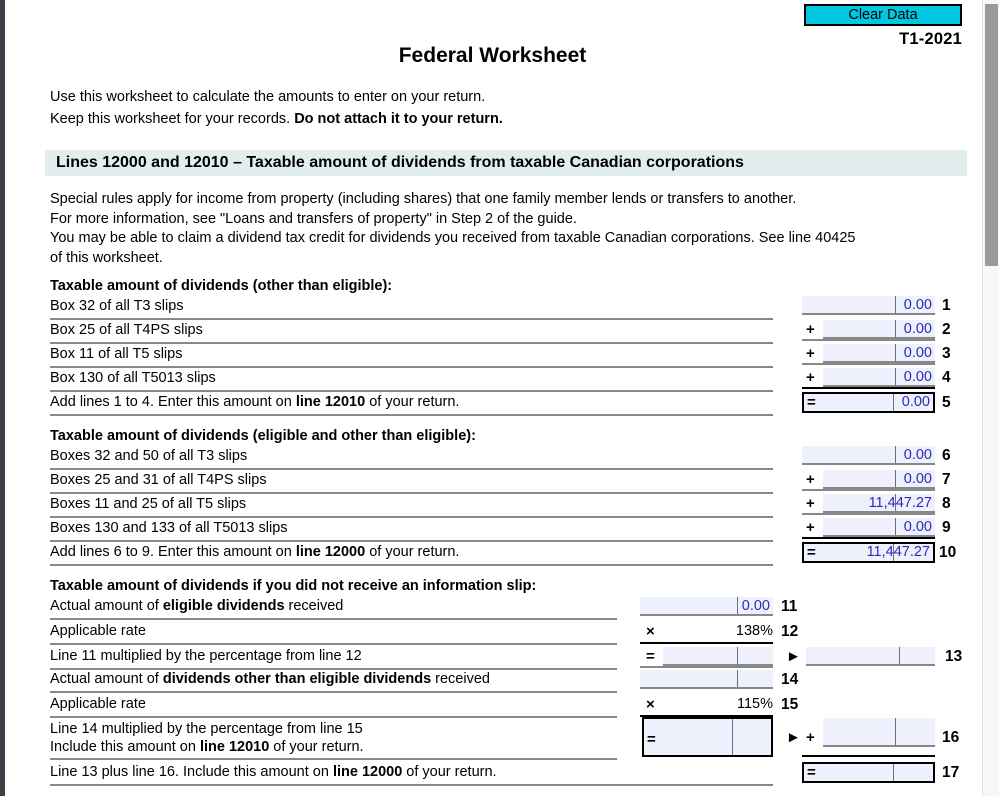  What do you see at coordinates (790, 704) in the screenshot?
I see `group3-row15-lineno: 15` at bounding box center [790, 704].